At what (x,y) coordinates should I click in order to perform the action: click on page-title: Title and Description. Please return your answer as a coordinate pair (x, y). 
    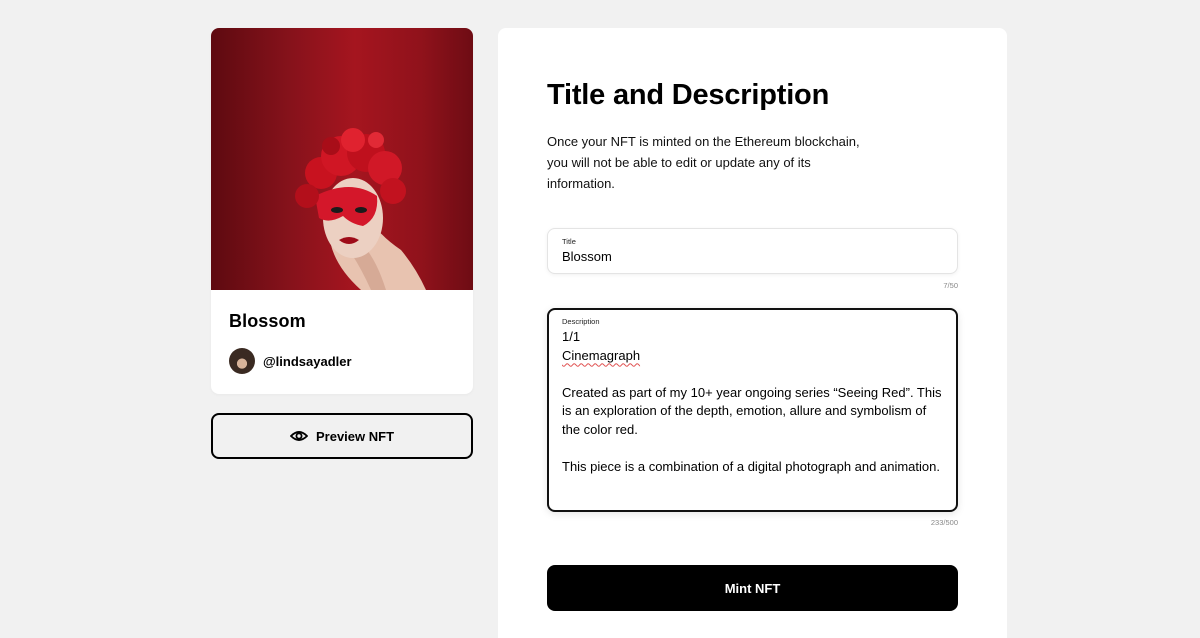
    Looking at the image, I should click on (688, 95).